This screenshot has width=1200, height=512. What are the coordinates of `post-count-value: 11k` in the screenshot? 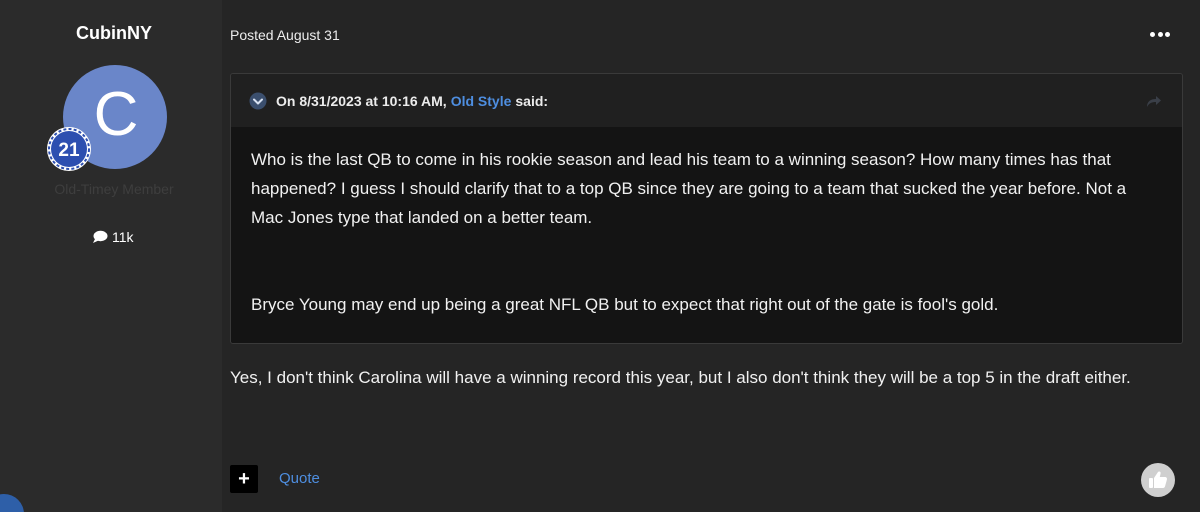 It's located at (123, 237).